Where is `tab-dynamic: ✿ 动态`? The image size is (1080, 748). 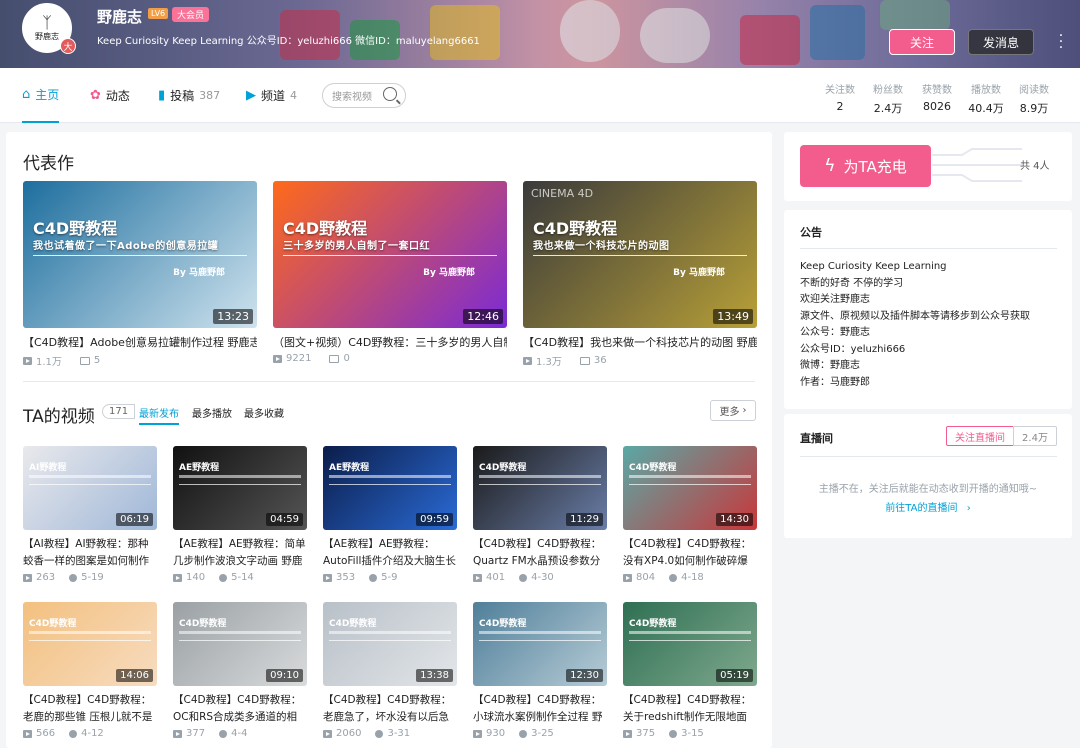
tab-dynamic: ✿ 动态 is located at coordinates (110, 95).